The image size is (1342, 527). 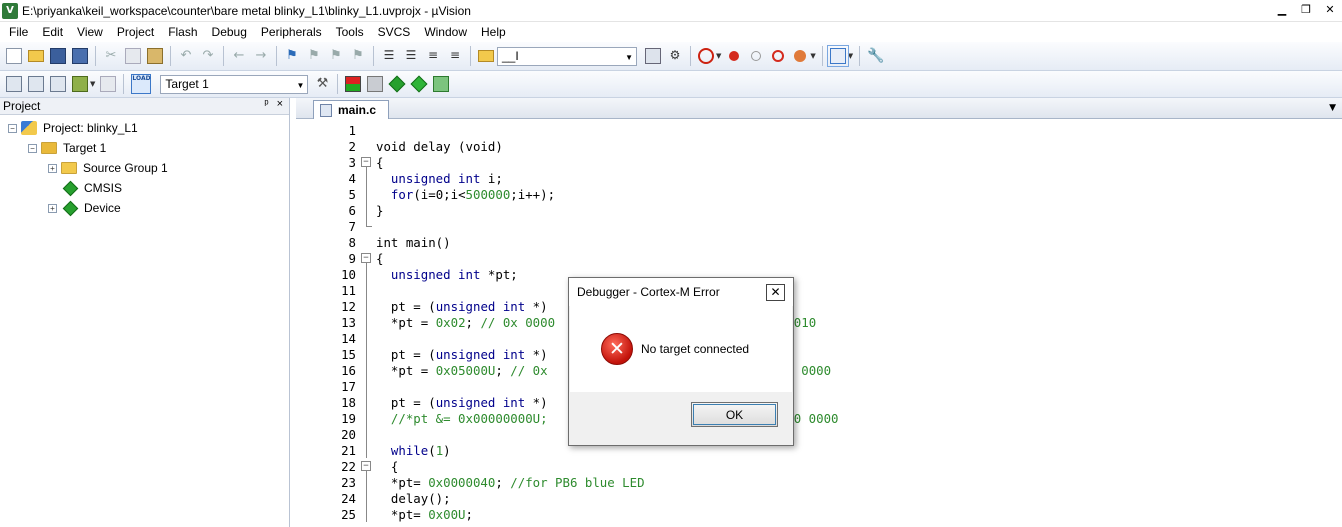 What do you see at coordinates (675, 56) in the screenshot?
I see `incremental-find-icon: ⚙` at bounding box center [675, 56].